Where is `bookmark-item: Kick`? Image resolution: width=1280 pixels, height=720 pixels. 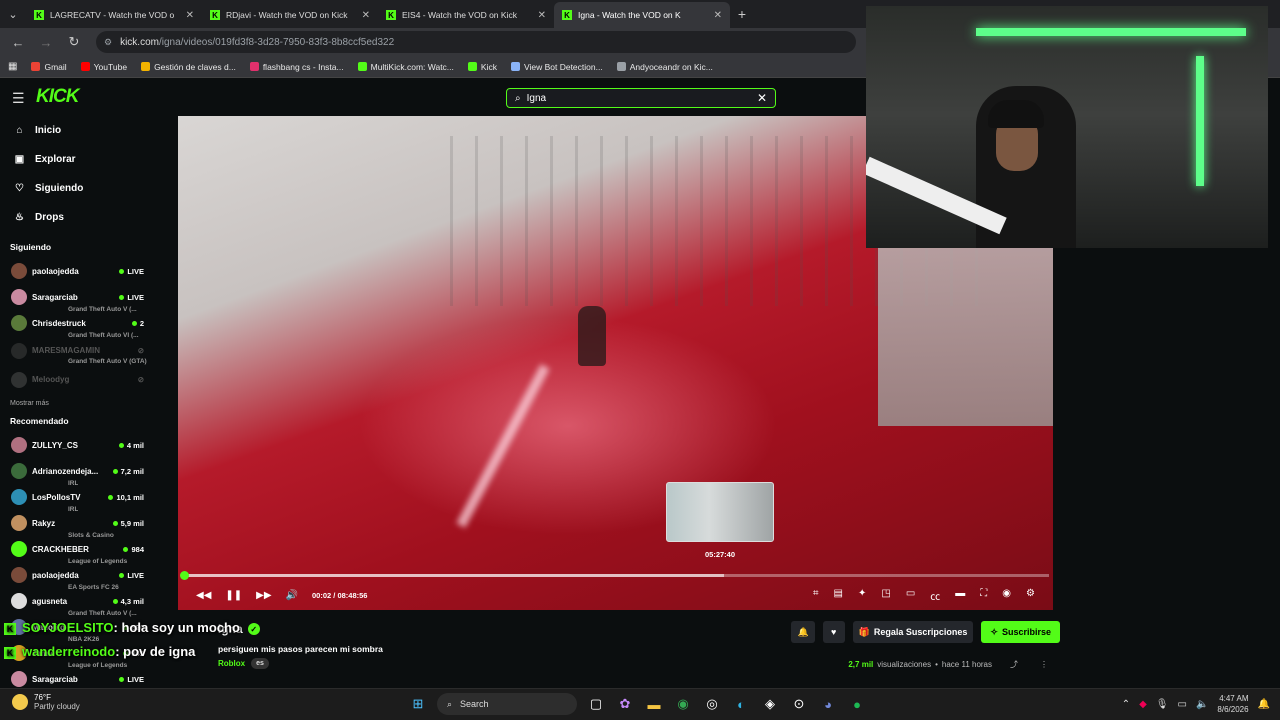 bookmark-item: Kick is located at coordinates (482, 67).